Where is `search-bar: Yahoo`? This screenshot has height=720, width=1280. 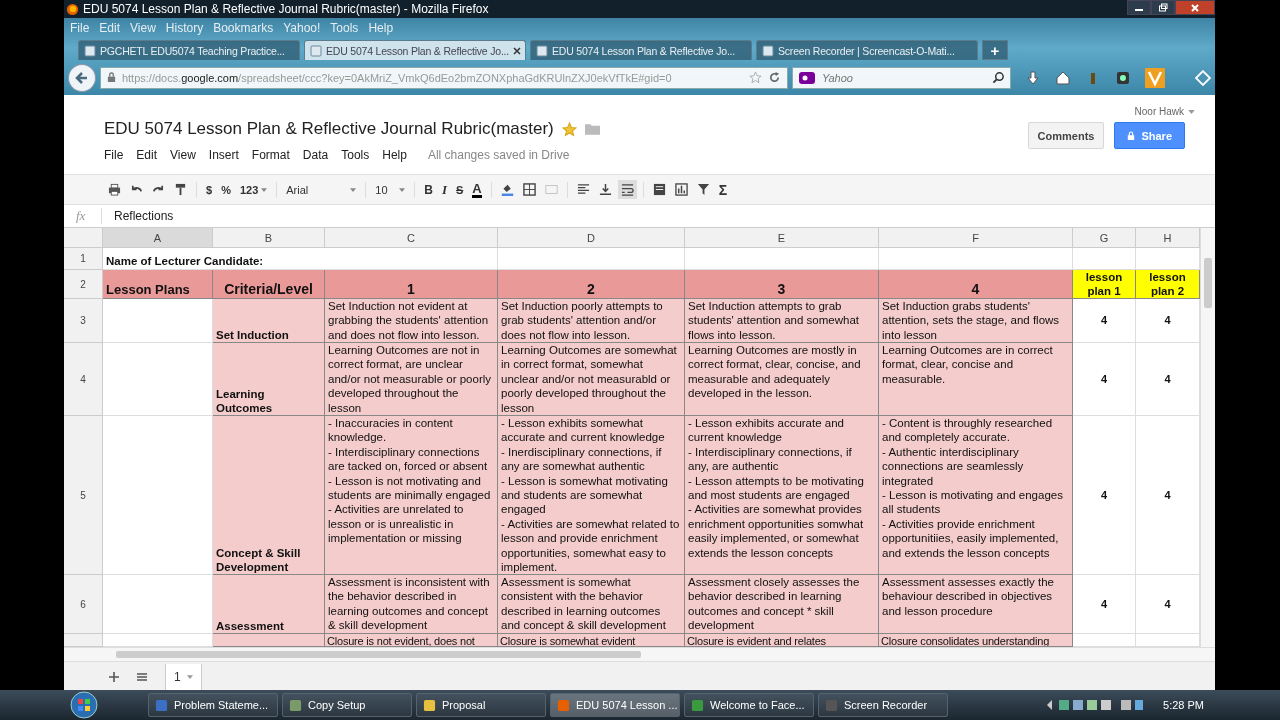 search-bar: Yahoo is located at coordinates (901, 77).